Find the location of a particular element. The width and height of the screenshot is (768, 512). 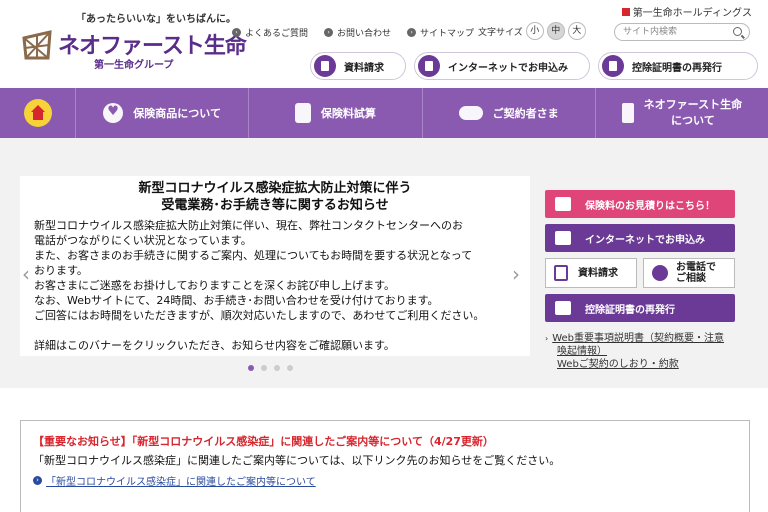

faq-link-label: よくあるご質問 is located at coordinates (277, 34).